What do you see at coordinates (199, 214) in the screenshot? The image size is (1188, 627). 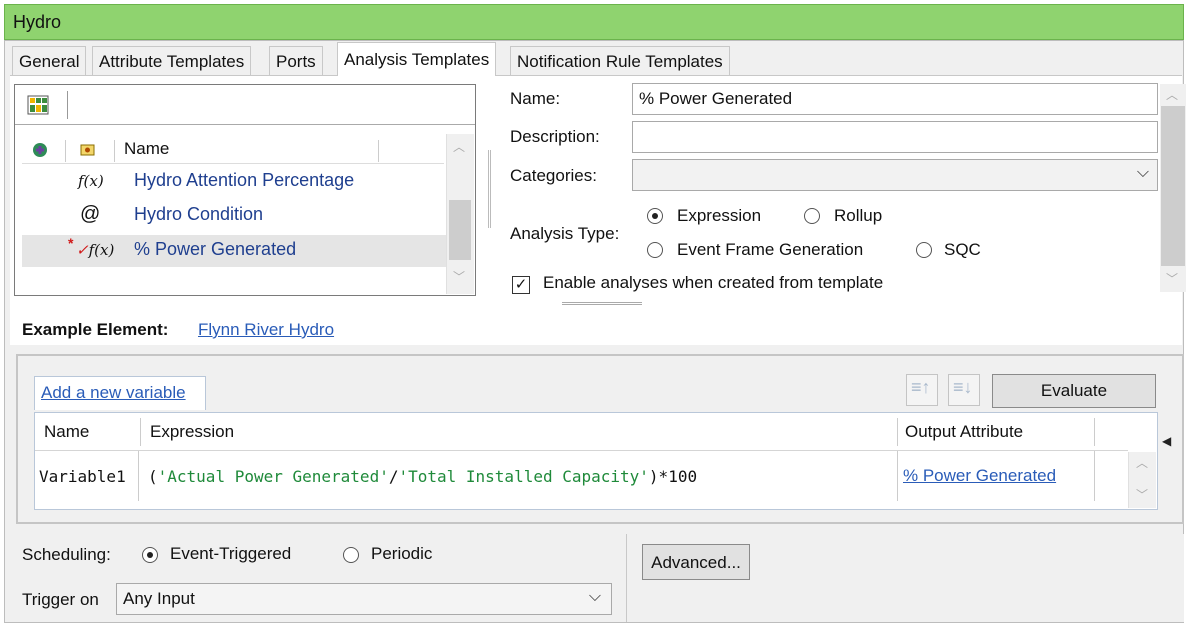 I see `list-item-label: Hydro Condition` at bounding box center [199, 214].